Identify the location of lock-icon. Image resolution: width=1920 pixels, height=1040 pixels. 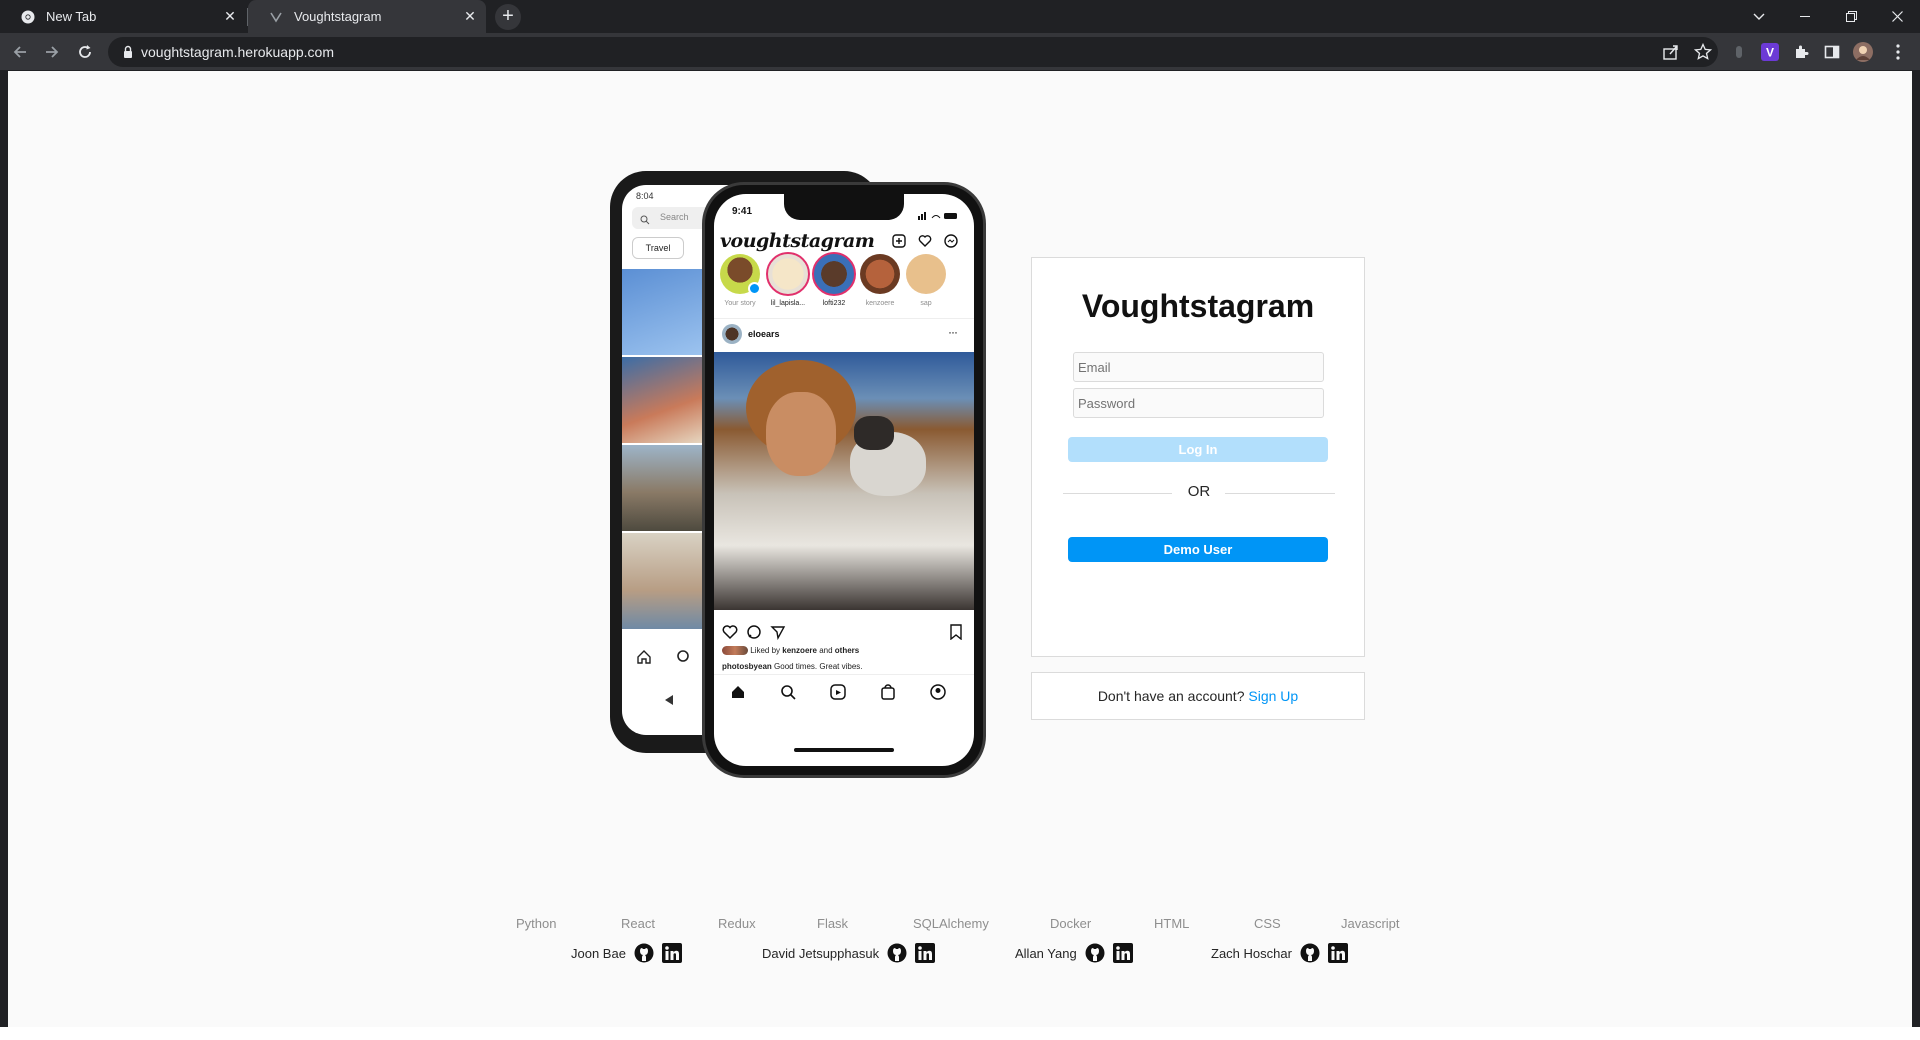
(128, 52).